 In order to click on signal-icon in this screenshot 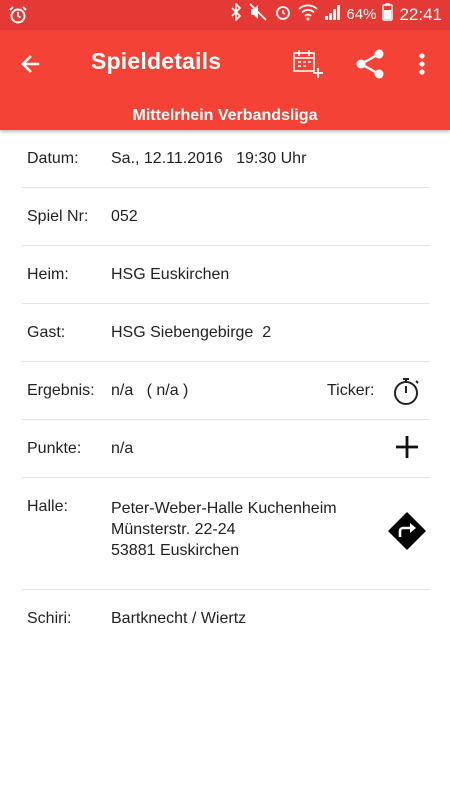, I will do `click(332, 15)`.